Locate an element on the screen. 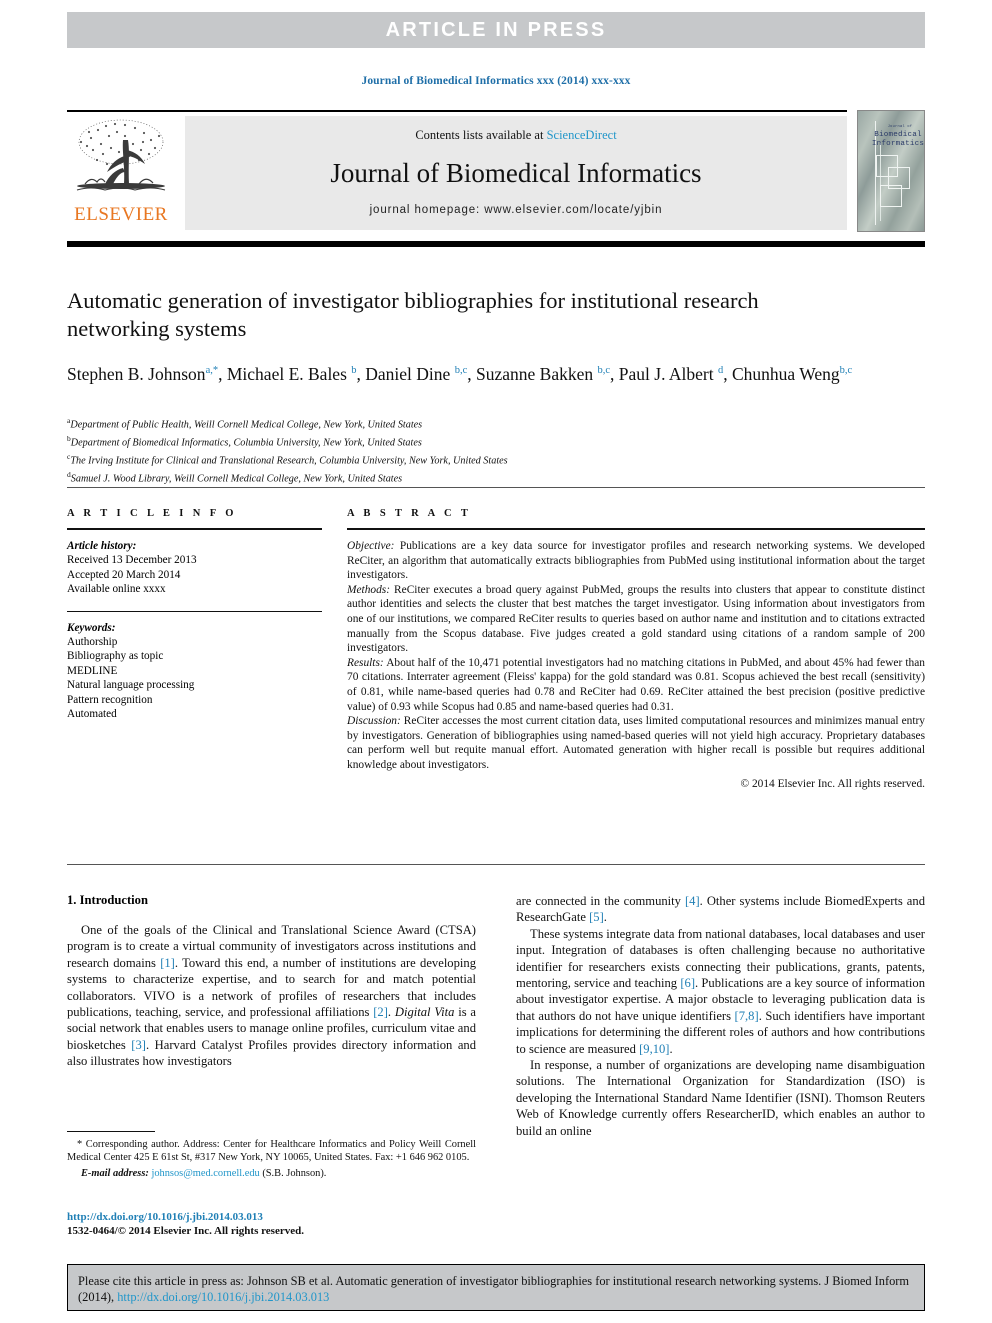  contents-prefix: Contents lists available at is located at coordinates (481, 135).